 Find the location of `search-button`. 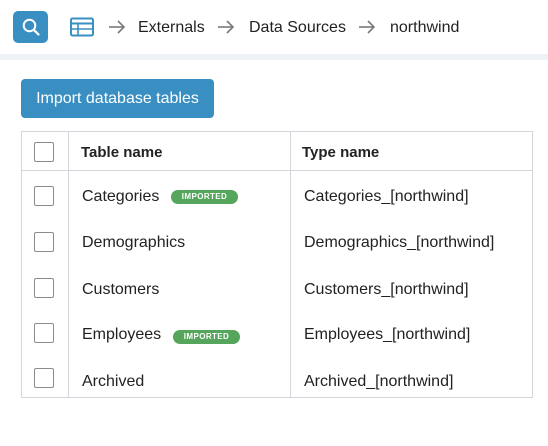

search-button is located at coordinates (30, 27).